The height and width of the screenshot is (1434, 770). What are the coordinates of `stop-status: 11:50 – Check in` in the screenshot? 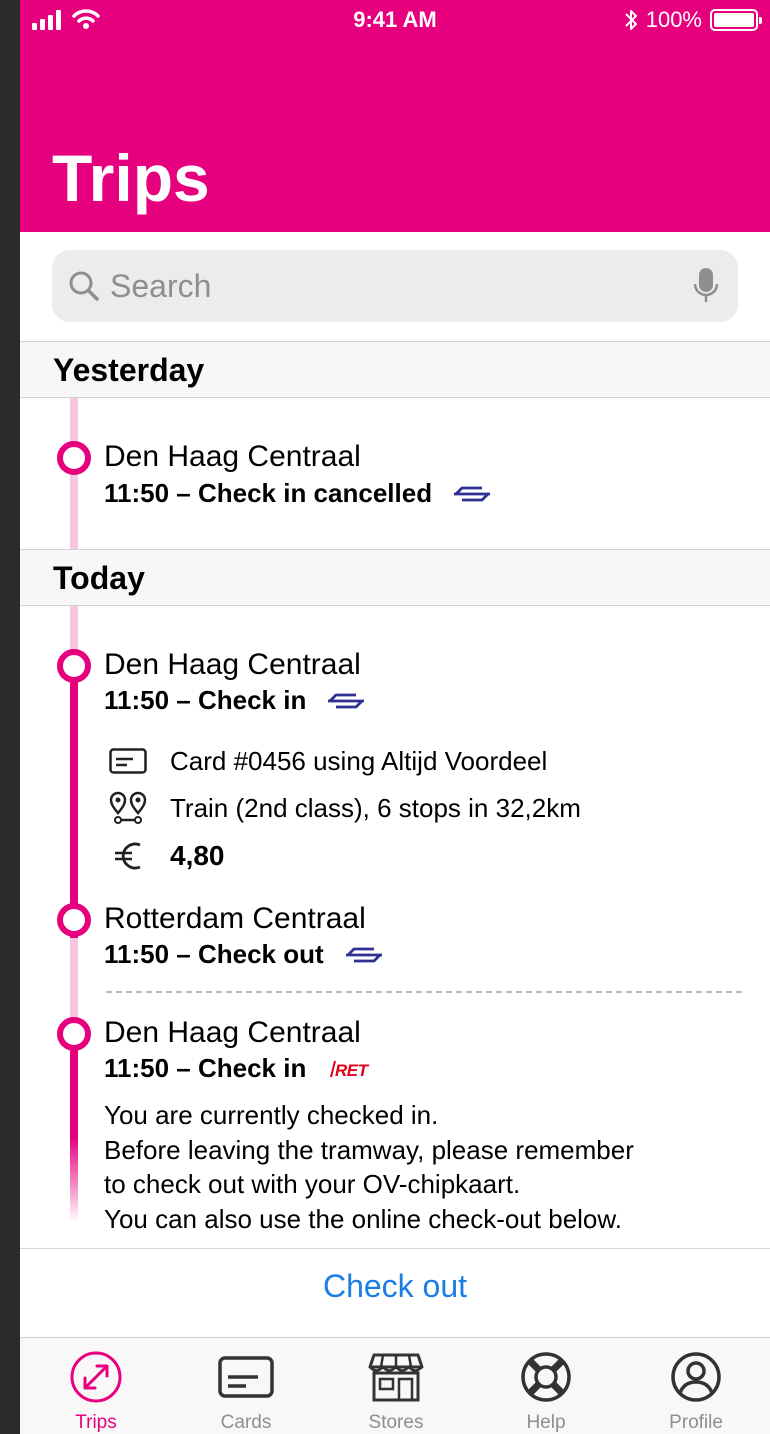 It's located at (235, 700).